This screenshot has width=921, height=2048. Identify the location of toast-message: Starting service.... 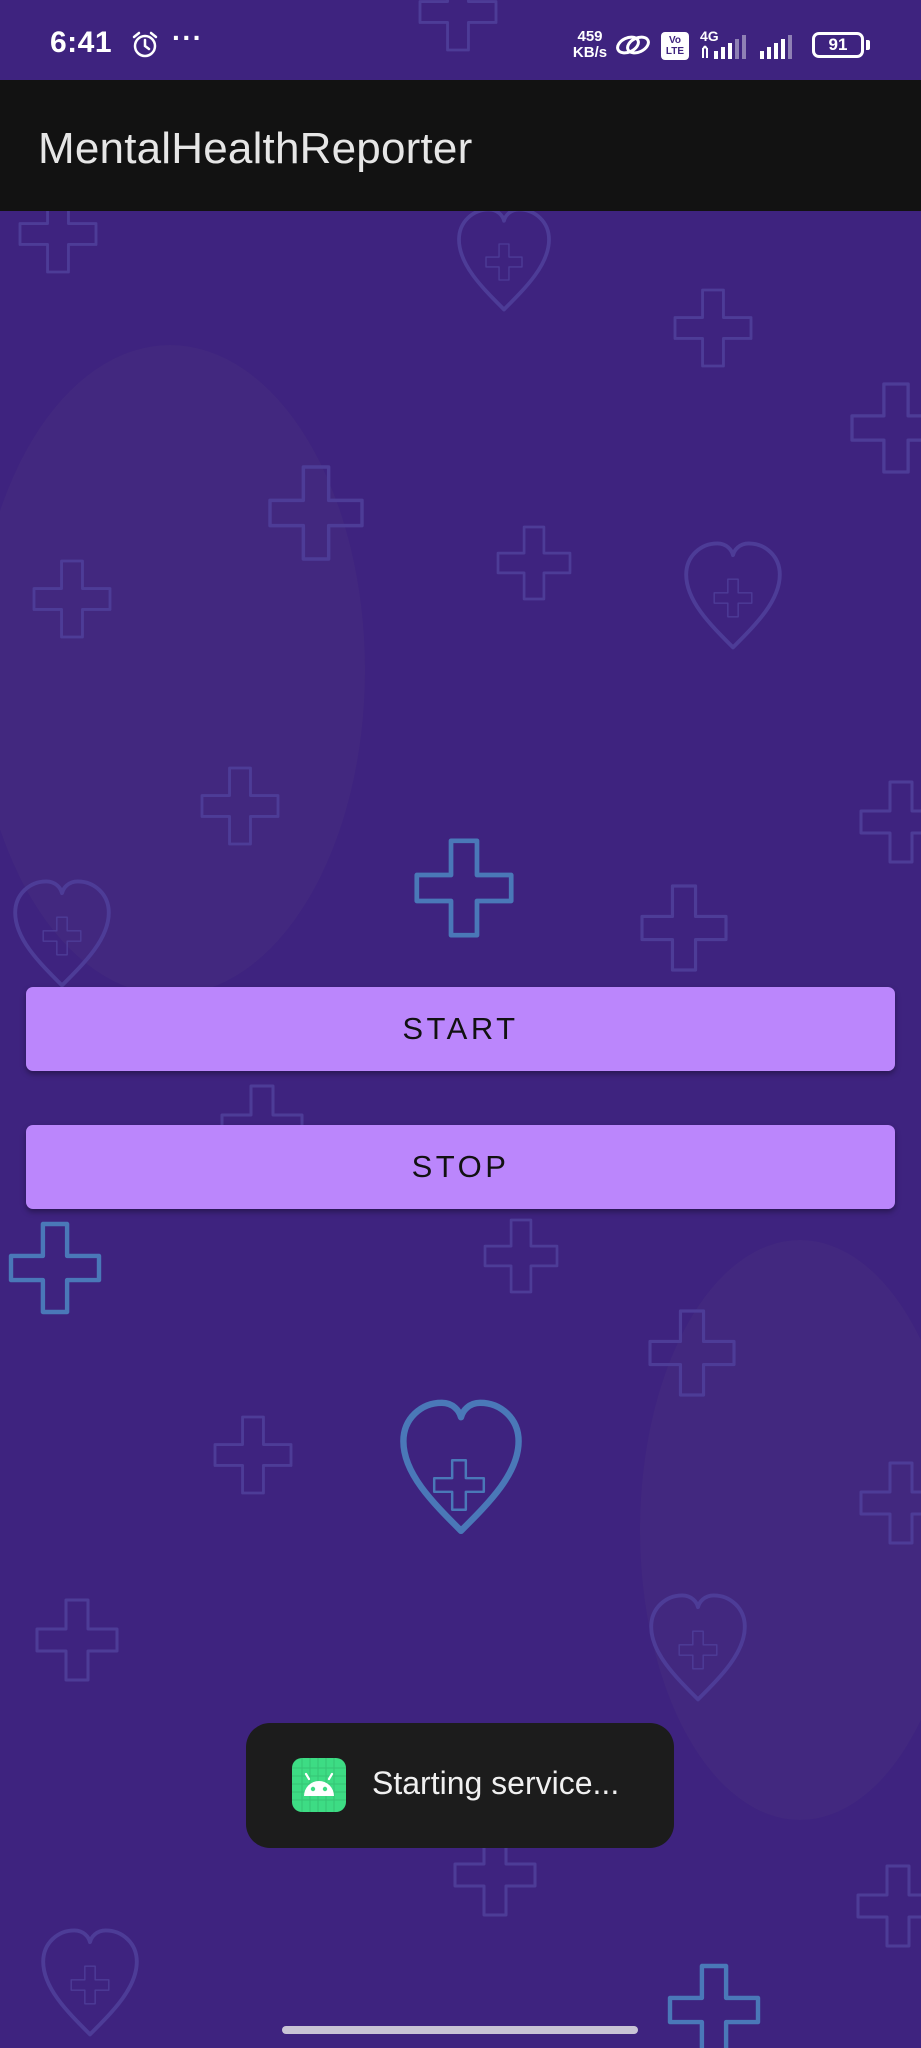
(460, 1785).